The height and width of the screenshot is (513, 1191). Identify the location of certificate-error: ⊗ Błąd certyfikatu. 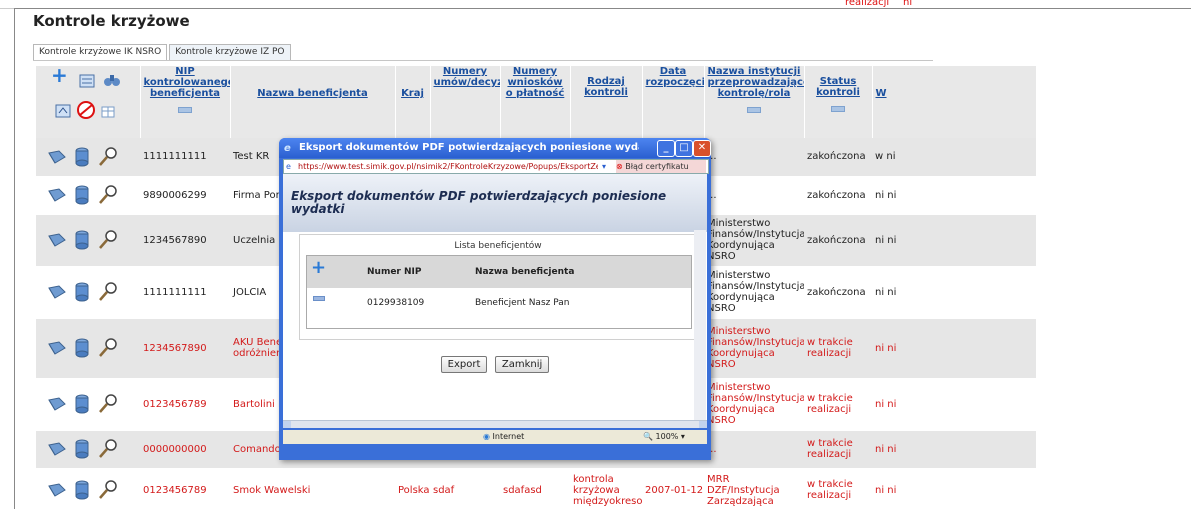
(661, 166).